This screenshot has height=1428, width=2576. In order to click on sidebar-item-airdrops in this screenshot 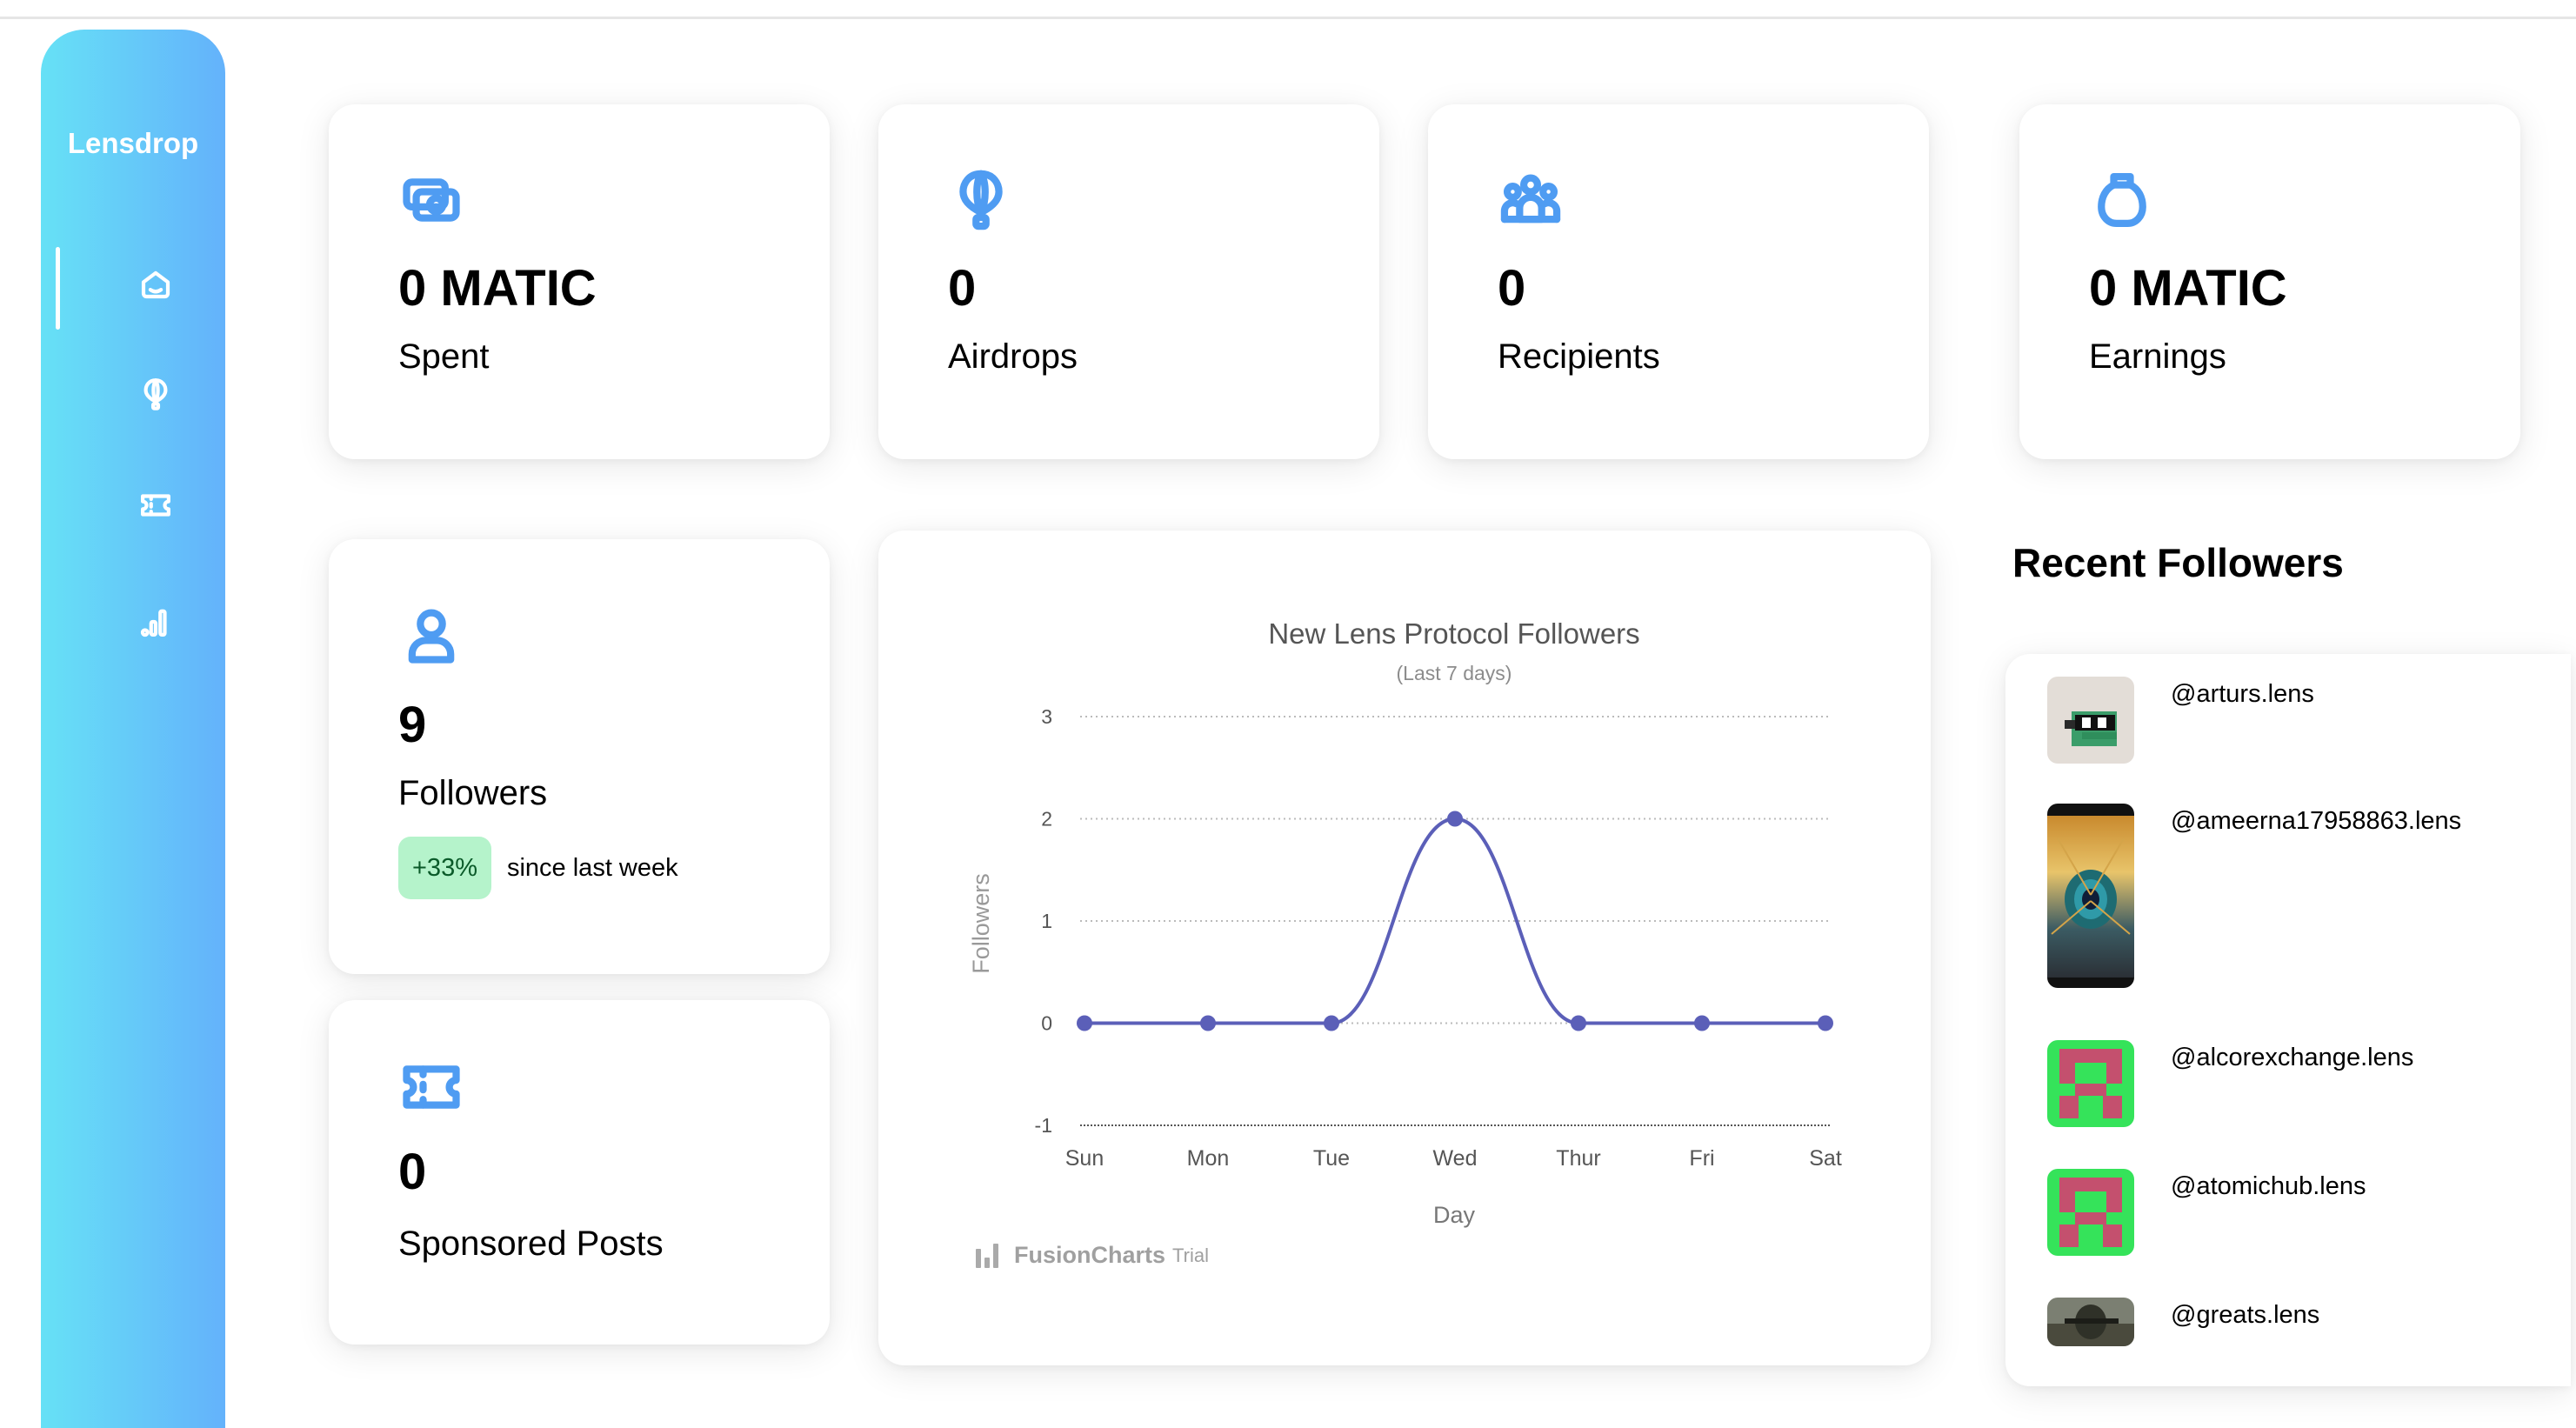, I will do `click(156, 394)`.